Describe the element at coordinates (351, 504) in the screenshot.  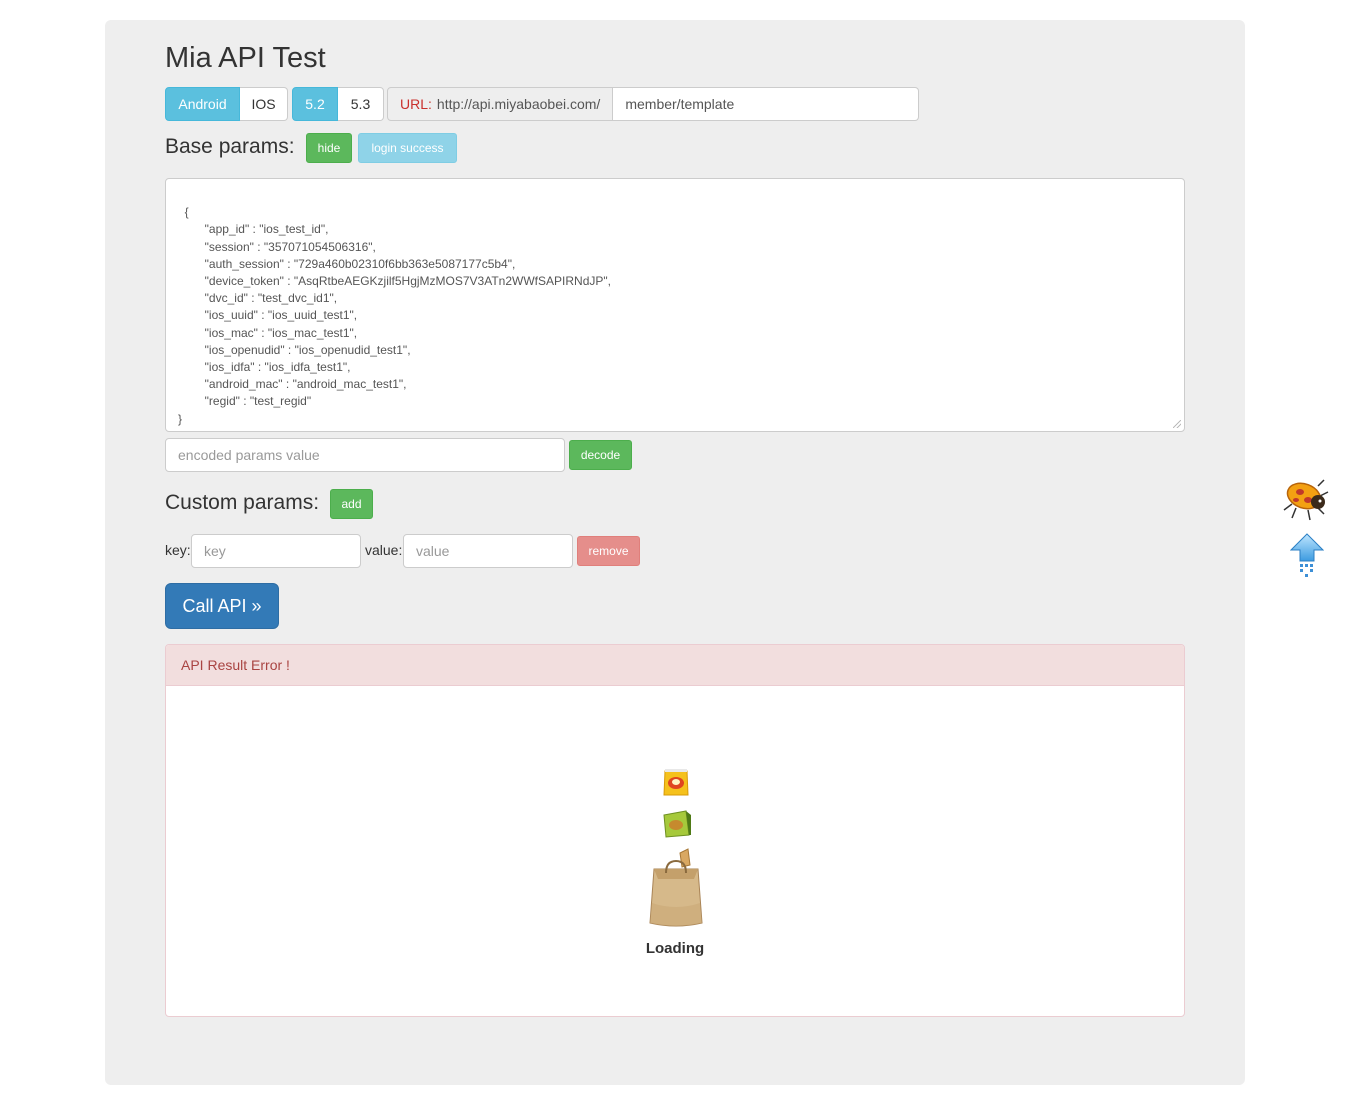
I see `add-param-button: add` at that location.